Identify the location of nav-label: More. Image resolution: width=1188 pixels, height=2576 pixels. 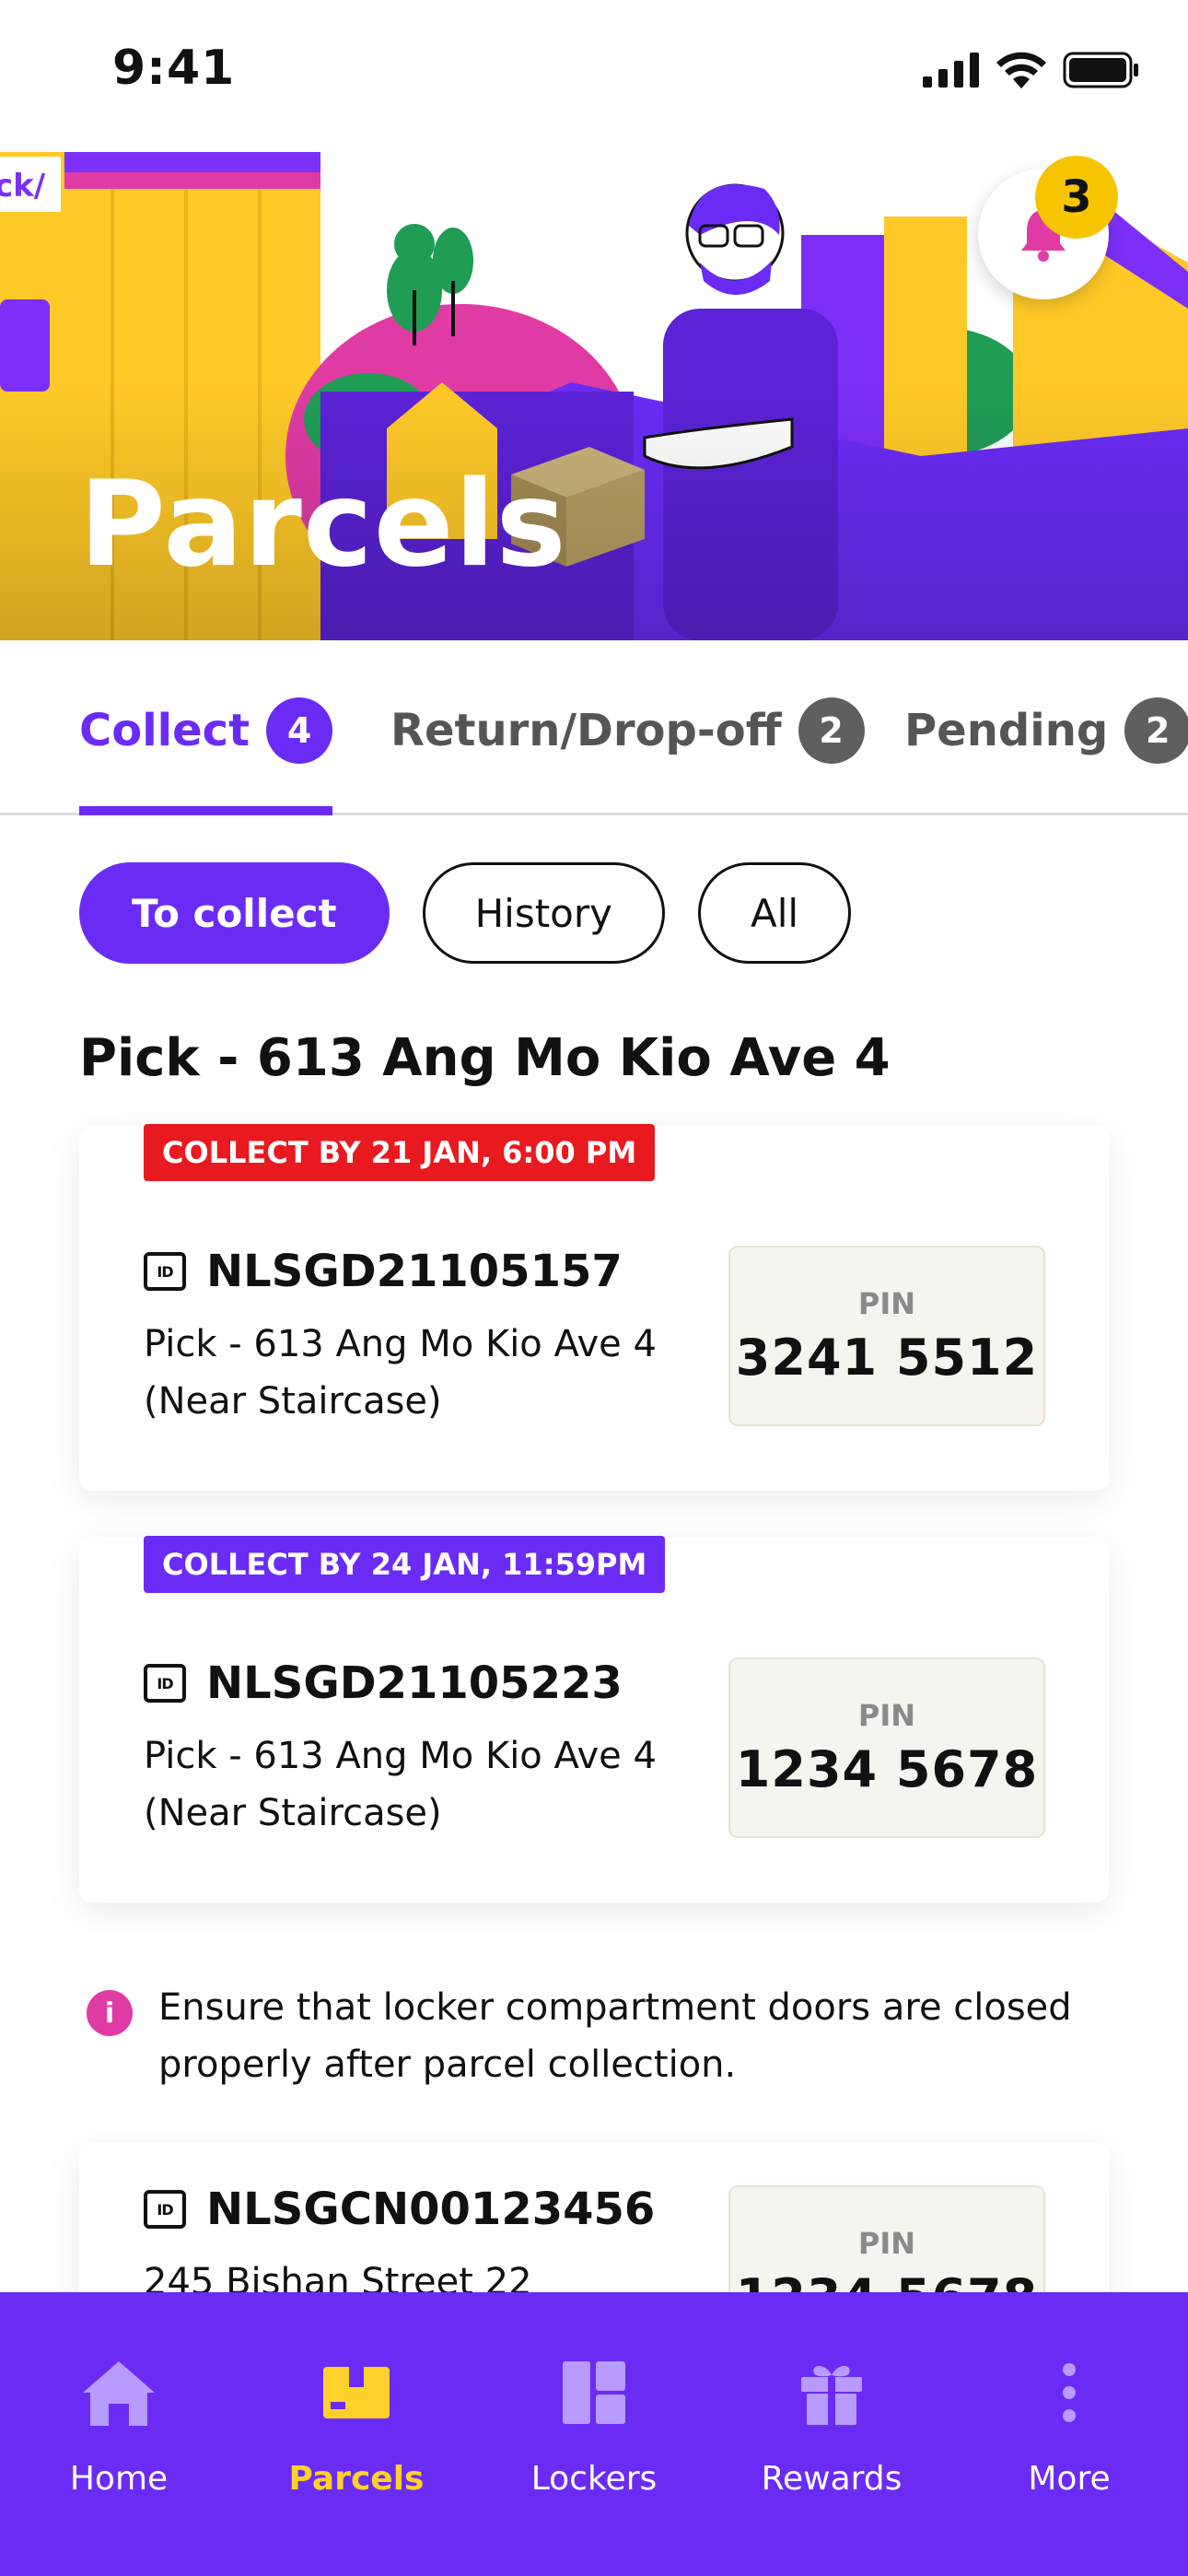
(1069, 2479).